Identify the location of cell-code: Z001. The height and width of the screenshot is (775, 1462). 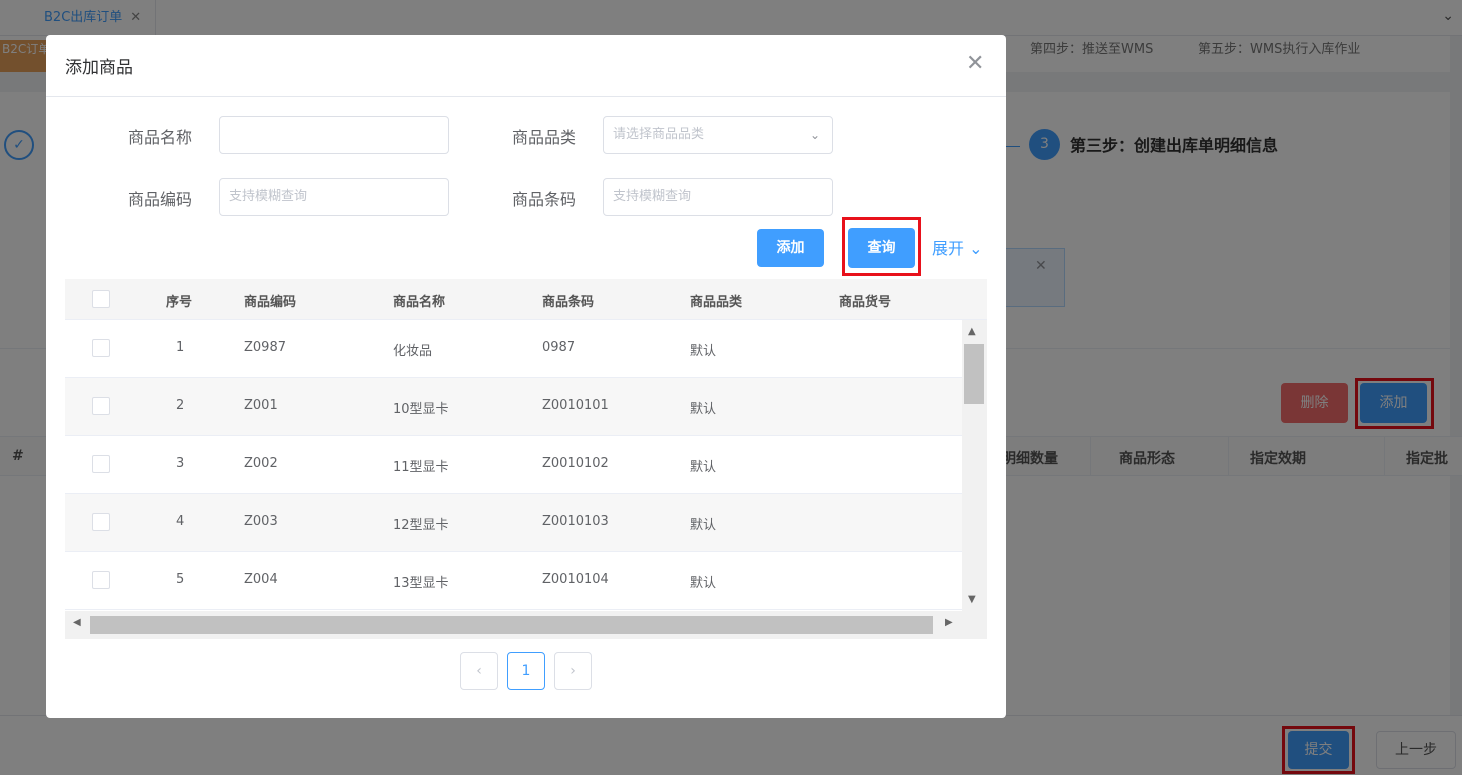
(261, 405).